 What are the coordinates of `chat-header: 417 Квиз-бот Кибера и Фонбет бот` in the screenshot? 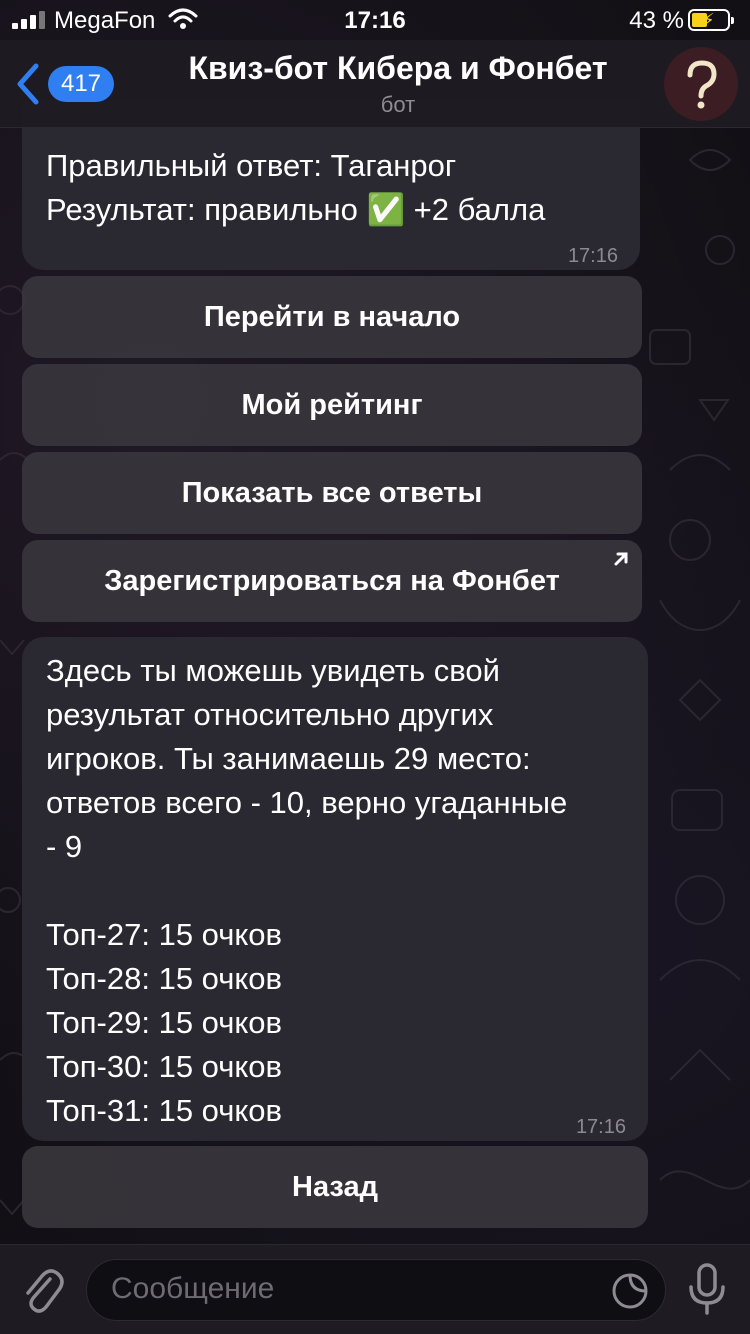 It's located at (375, 84).